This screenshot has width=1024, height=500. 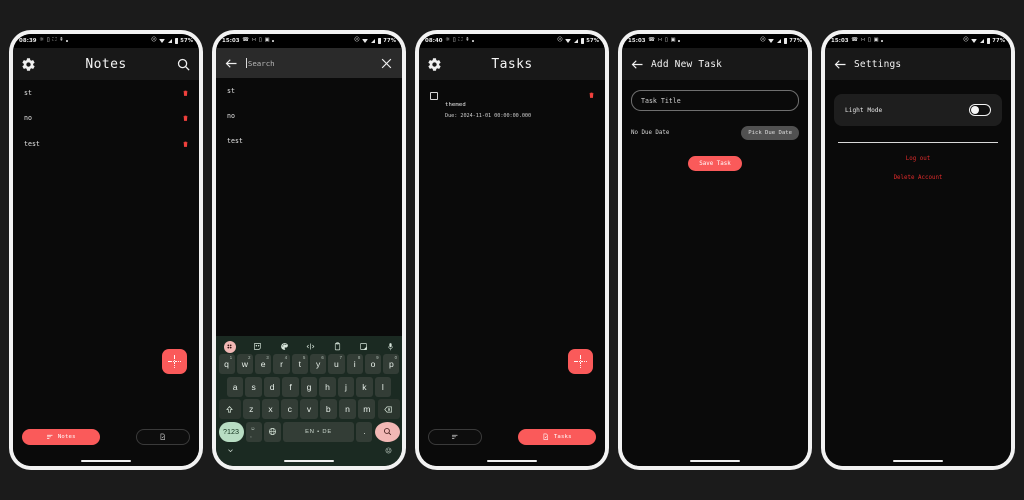 What do you see at coordinates (230, 450) in the screenshot?
I see `chevron-down-icon` at bounding box center [230, 450].